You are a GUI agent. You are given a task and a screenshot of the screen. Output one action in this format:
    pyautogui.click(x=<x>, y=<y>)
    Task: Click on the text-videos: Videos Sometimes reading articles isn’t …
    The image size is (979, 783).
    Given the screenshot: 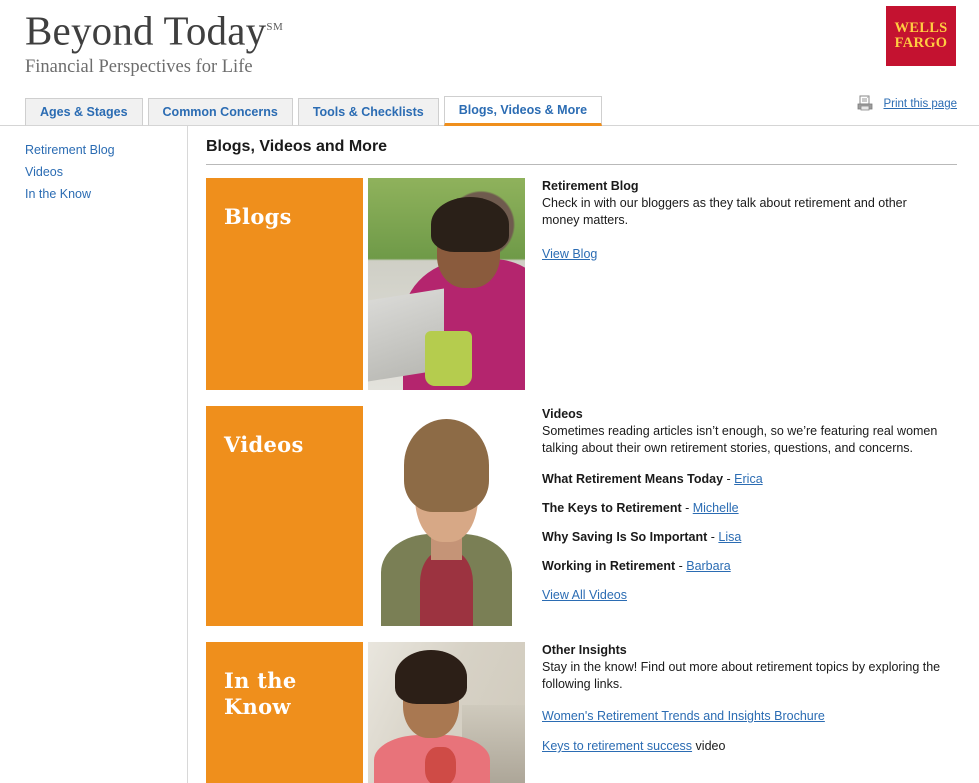 What is the action you would take?
    pyautogui.click(x=741, y=516)
    